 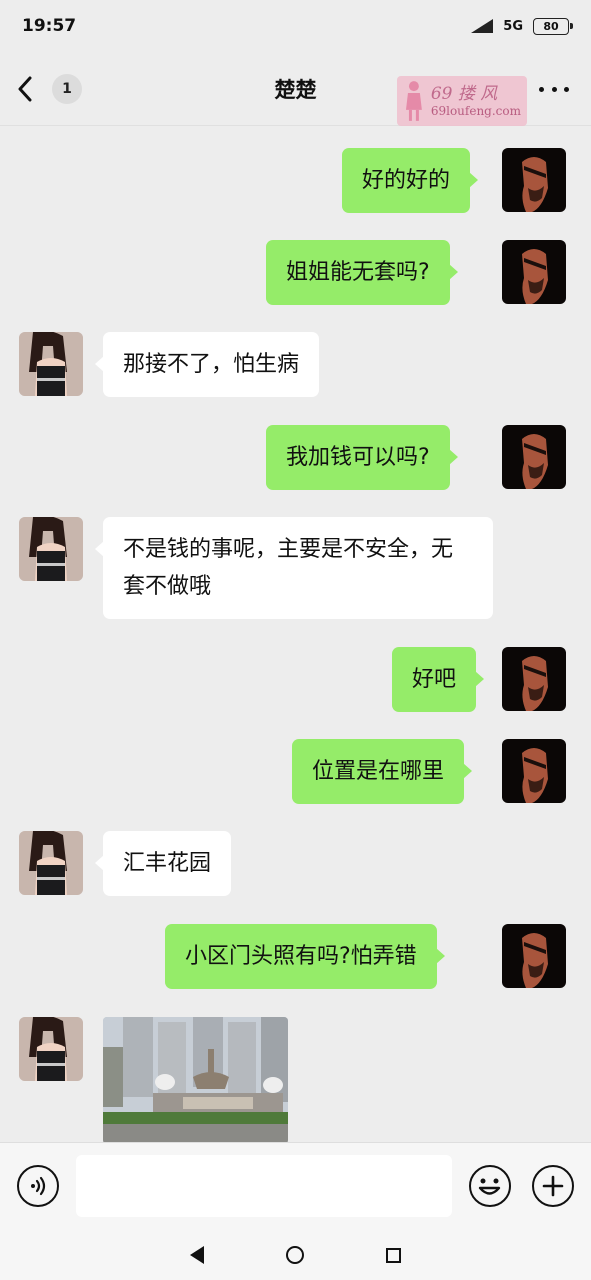 I want to click on nav-home-icon, so click(x=295, y=1255).